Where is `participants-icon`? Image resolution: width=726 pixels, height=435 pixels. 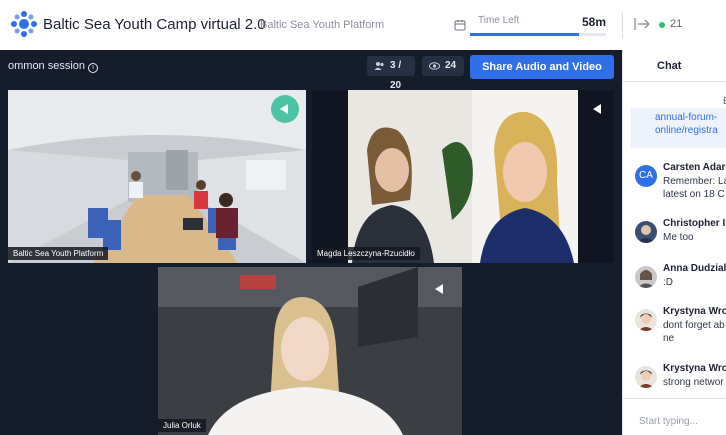
participants-icon is located at coordinates (379, 66).